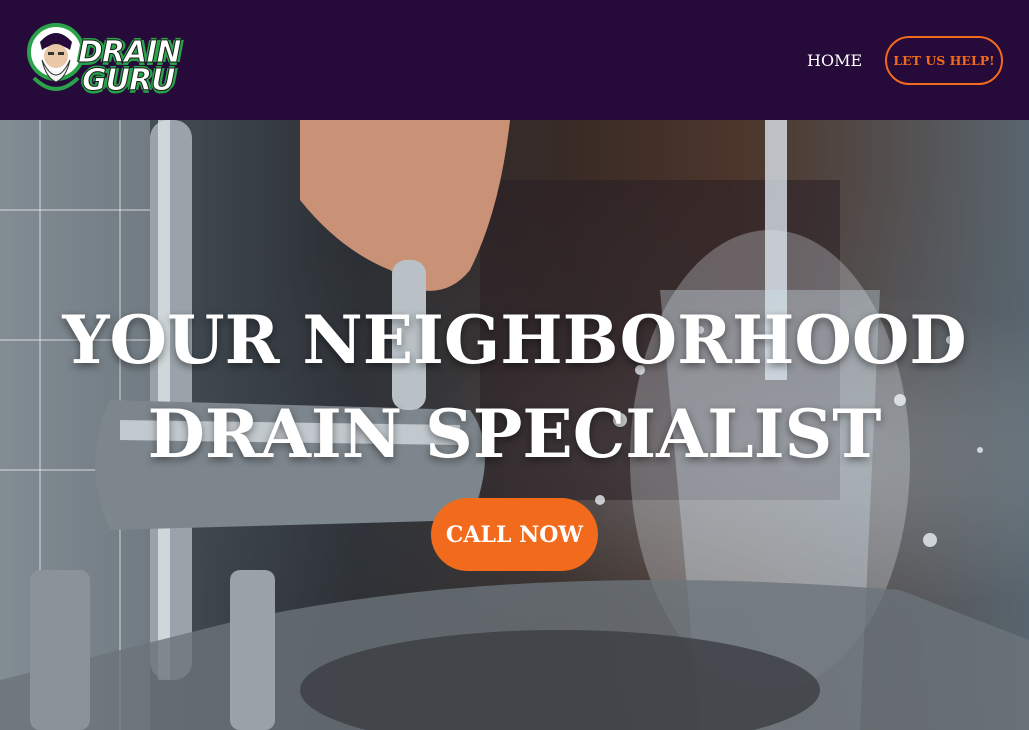  I want to click on drain-guru-logo: DRAIN GURU, so click(130, 60).